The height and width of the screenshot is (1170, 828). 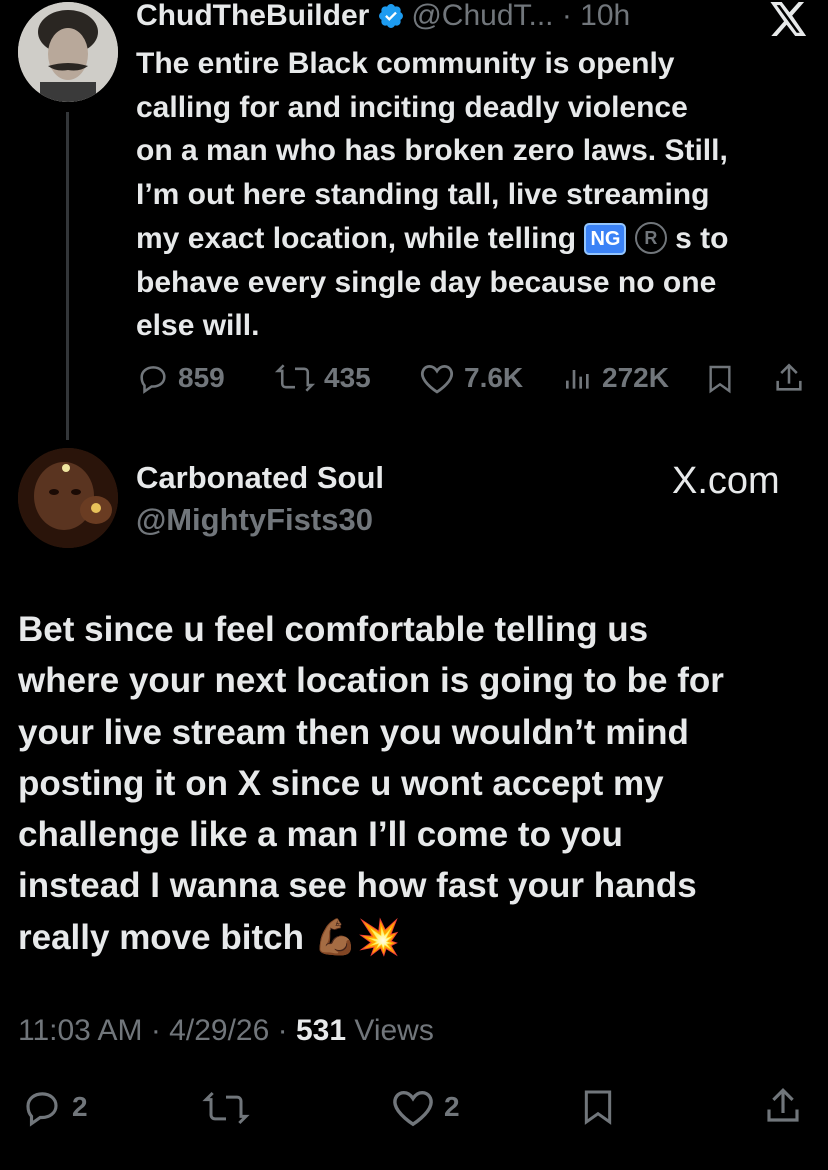 I want to click on reply-repost-button, so click(x=226, y=1110).